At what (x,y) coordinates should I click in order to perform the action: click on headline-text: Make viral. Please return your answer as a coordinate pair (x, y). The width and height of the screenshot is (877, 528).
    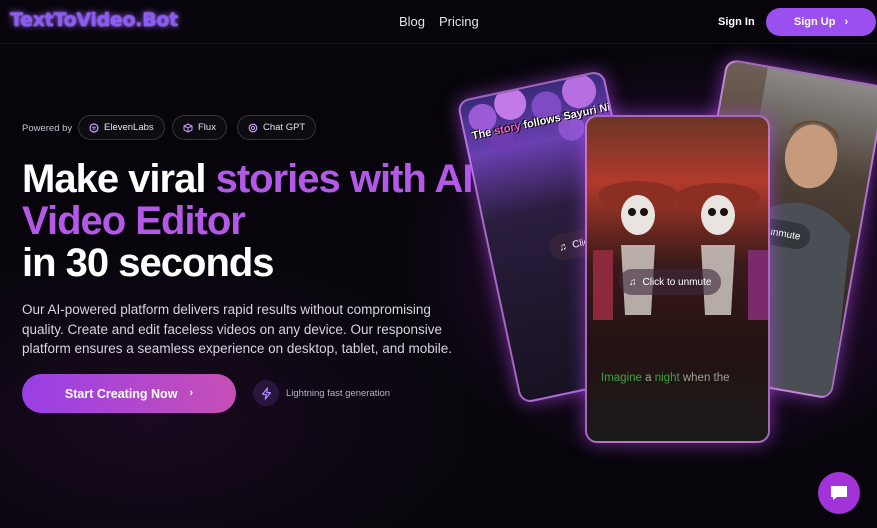
    Looking at the image, I should click on (119, 179).